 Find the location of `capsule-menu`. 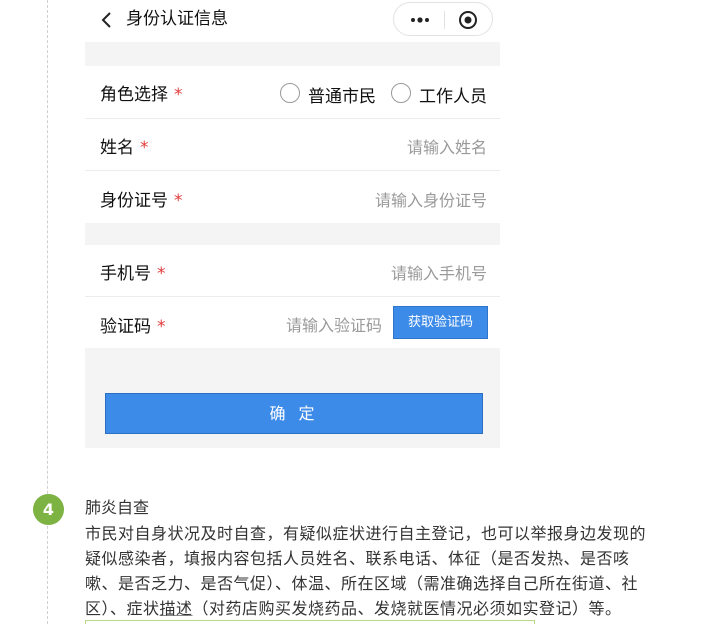

capsule-menu is located at coordinates (443, 19).